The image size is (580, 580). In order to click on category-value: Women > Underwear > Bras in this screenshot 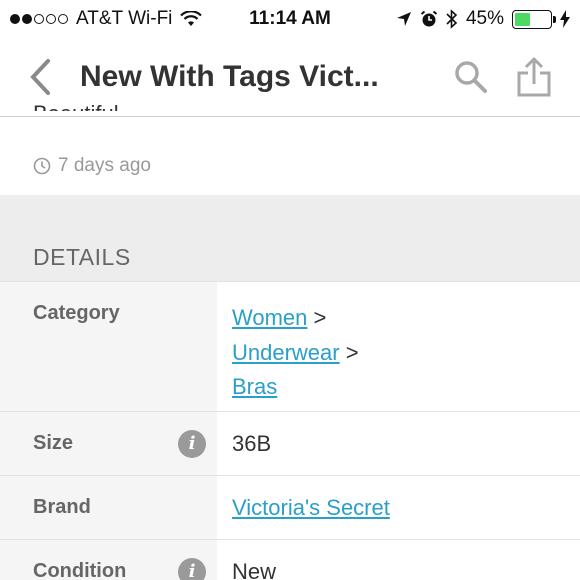, I will do `click(398, 346)`.